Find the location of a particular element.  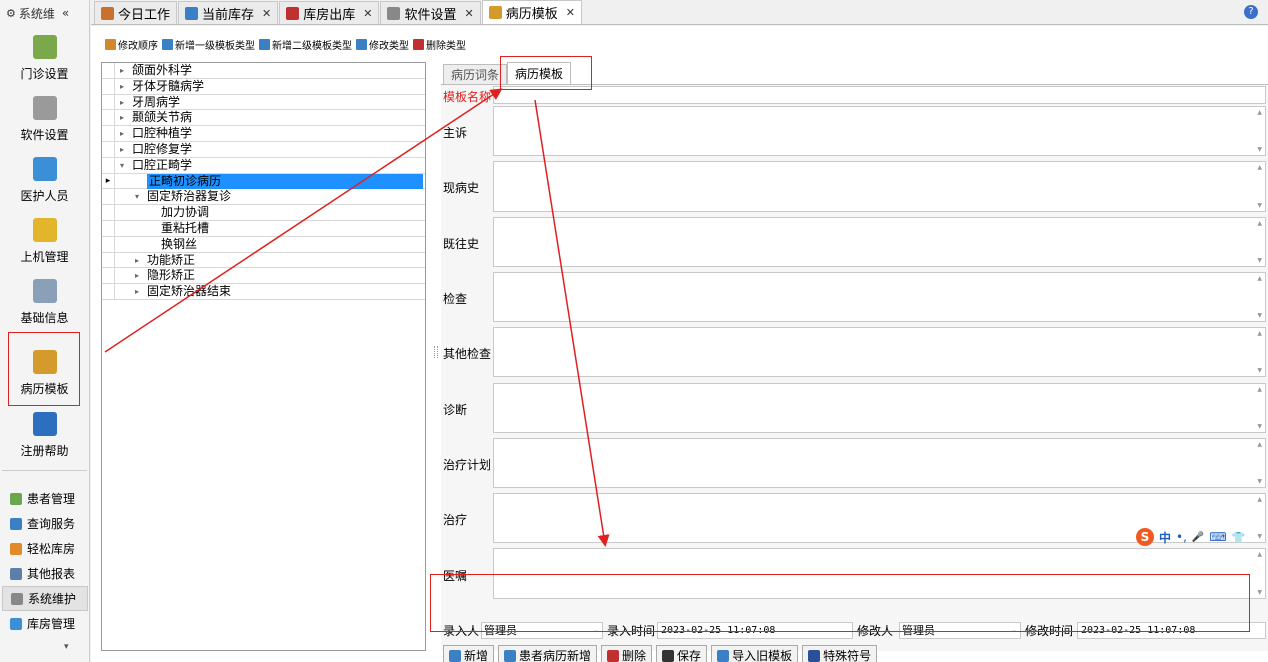

skin-icon: 👕 is located at coordinates (1239, 537).